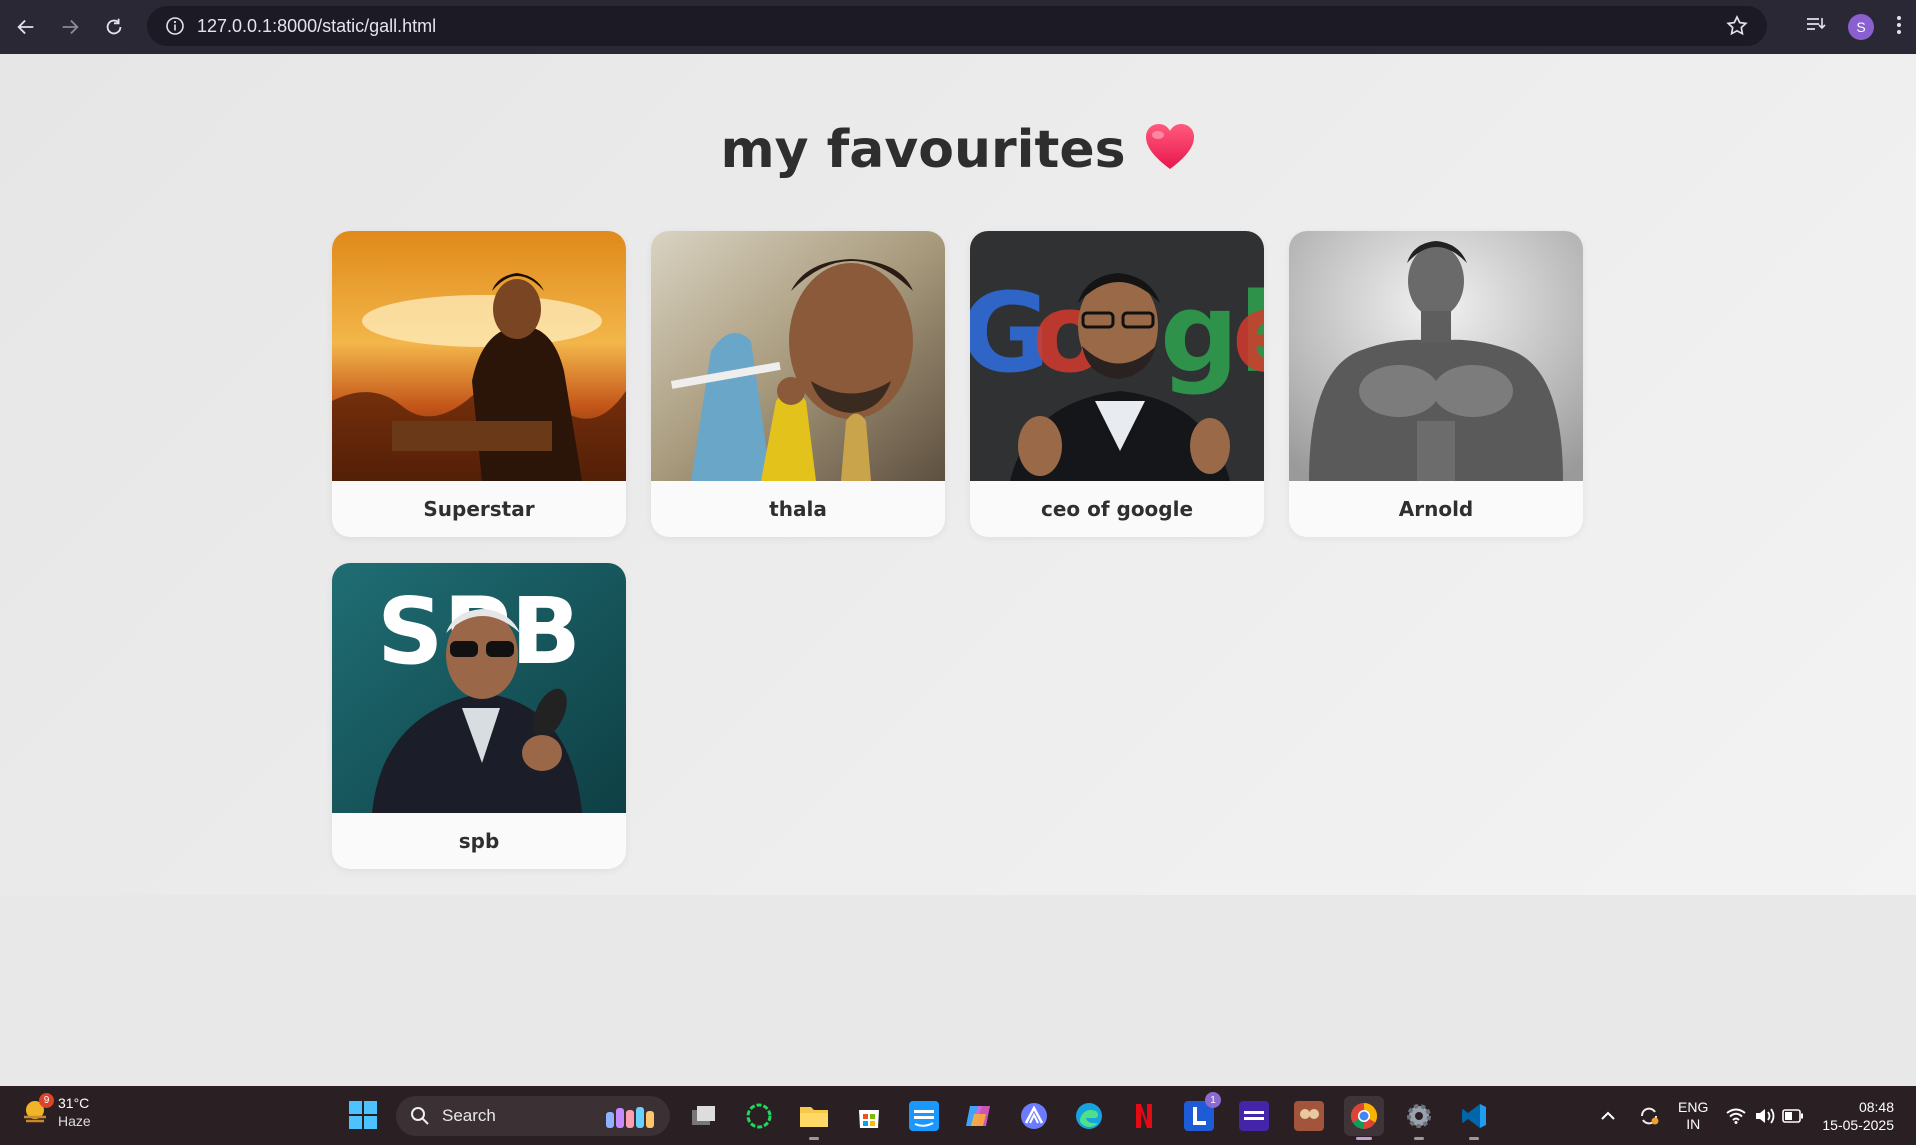 The height and width of the screenshot is (1145, 1916). I want to click on gallery-card-superstar: Superstar, so click(479, 384).